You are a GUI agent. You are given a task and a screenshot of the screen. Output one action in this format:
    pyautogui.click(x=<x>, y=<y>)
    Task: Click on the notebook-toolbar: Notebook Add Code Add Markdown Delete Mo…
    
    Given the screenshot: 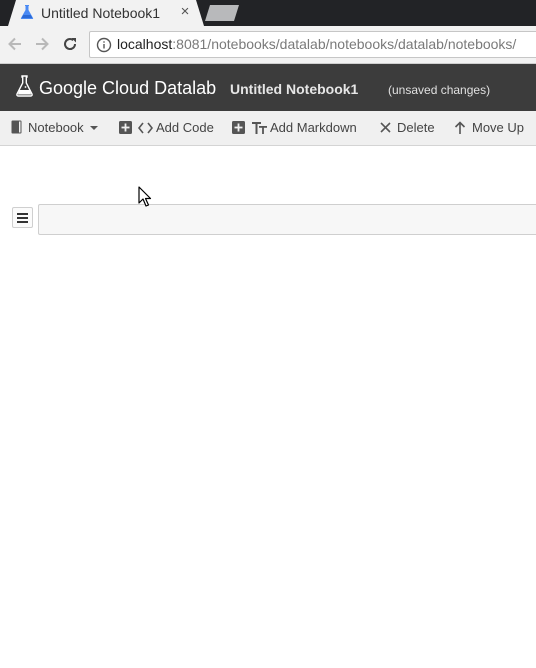 What is the action you would take?
    pyautogui.click(x=268, y=128)
    